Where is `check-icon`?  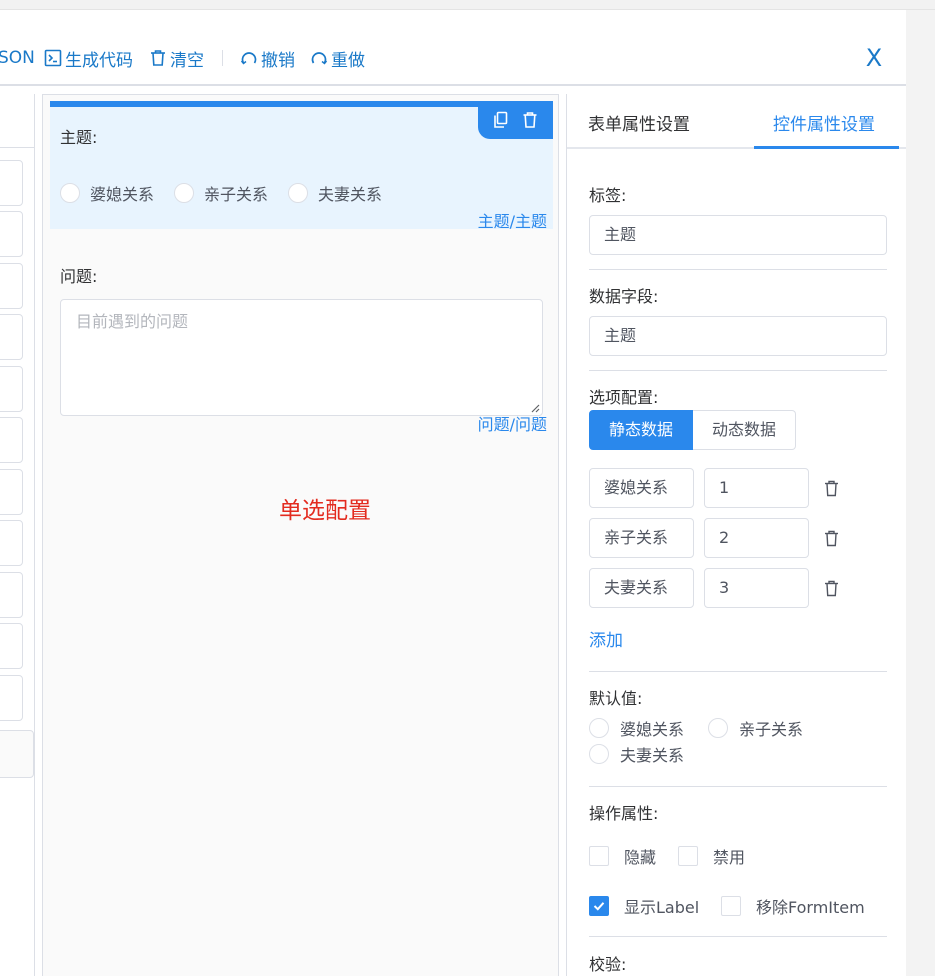
check-icon is located at coordinates (599, 906).